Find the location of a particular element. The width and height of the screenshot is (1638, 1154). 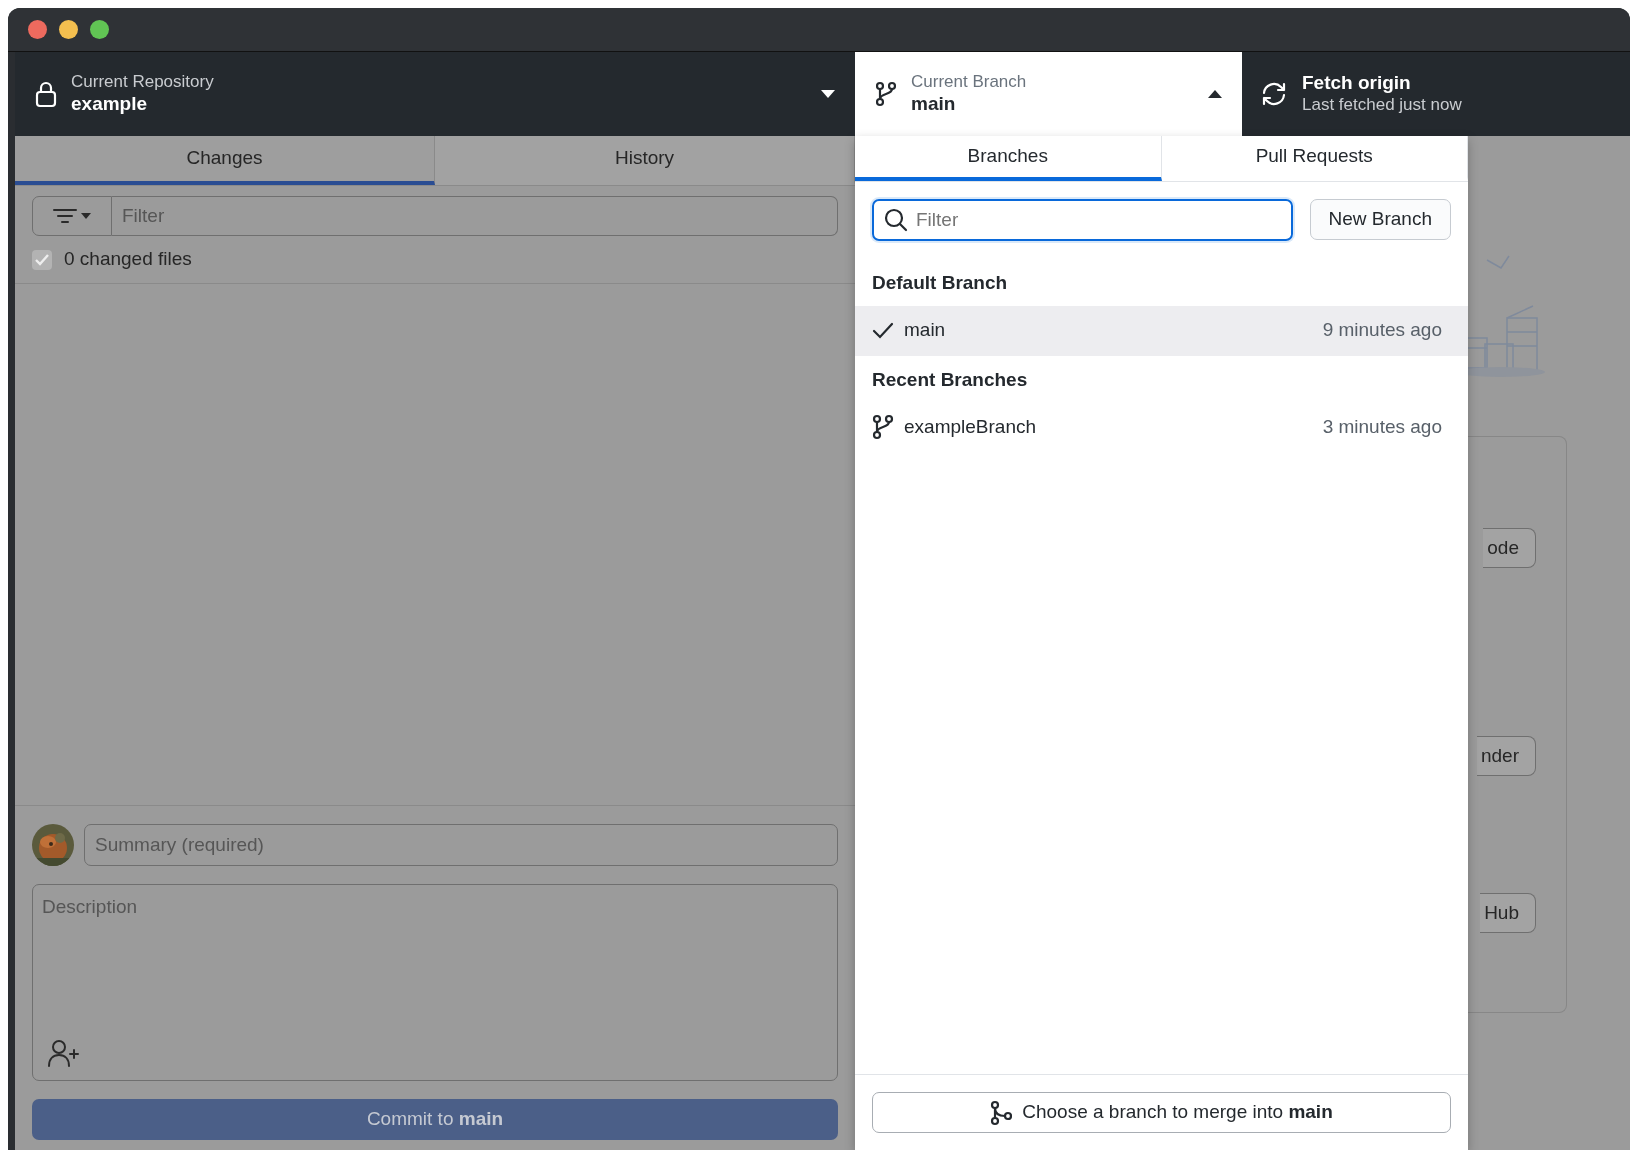

fetch-title: Fetch origin is located at coordinates (1357, 84).